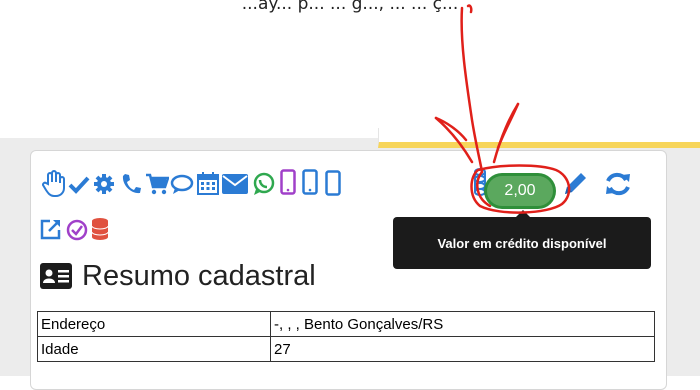  What do you see at coordinates (539, 138) in the screenshot?
I see `yellow-header-bar` at bounding box center [539, 138].